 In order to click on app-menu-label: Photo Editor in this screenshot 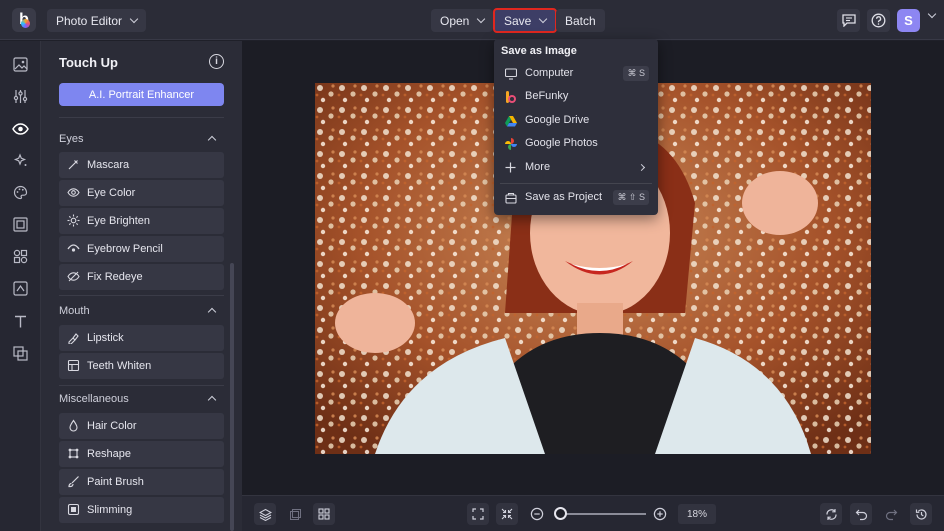, I will do `click(89, 20)`.